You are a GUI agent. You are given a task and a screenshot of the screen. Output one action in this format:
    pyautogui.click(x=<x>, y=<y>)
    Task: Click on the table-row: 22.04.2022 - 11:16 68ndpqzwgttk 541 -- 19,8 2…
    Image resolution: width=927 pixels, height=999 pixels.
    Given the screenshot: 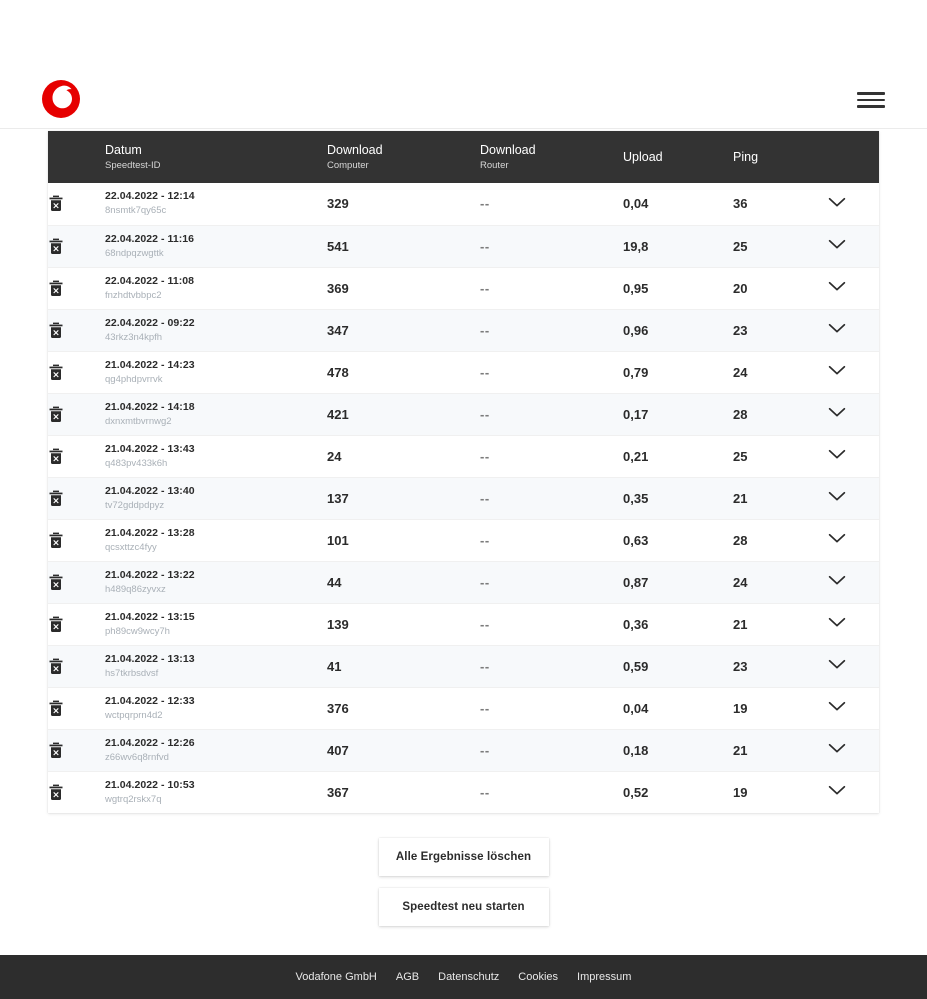 What is the action you would take?
    pyautogui.click(x=463, y=246)
    